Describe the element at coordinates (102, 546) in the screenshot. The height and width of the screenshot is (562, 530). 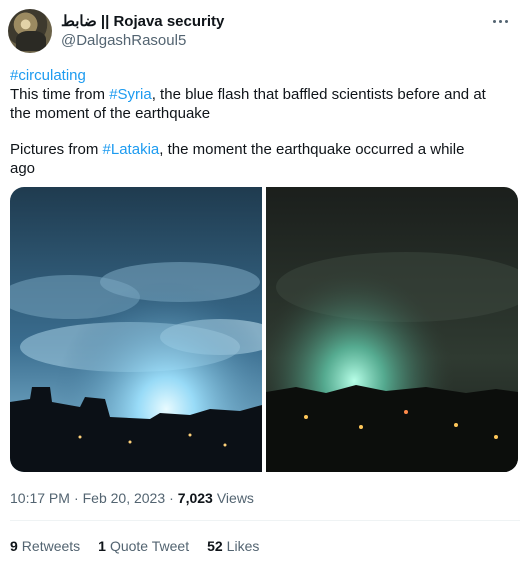
I see `quotes-count: 1` at that location.